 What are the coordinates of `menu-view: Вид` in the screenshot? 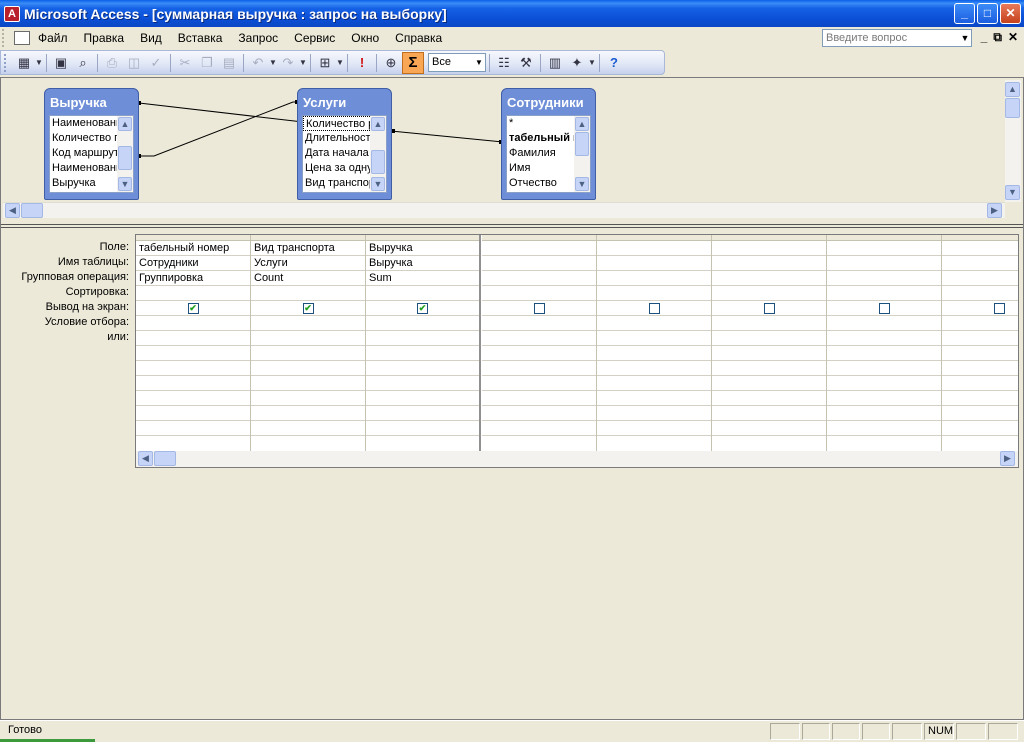 It's located at (151, 38).